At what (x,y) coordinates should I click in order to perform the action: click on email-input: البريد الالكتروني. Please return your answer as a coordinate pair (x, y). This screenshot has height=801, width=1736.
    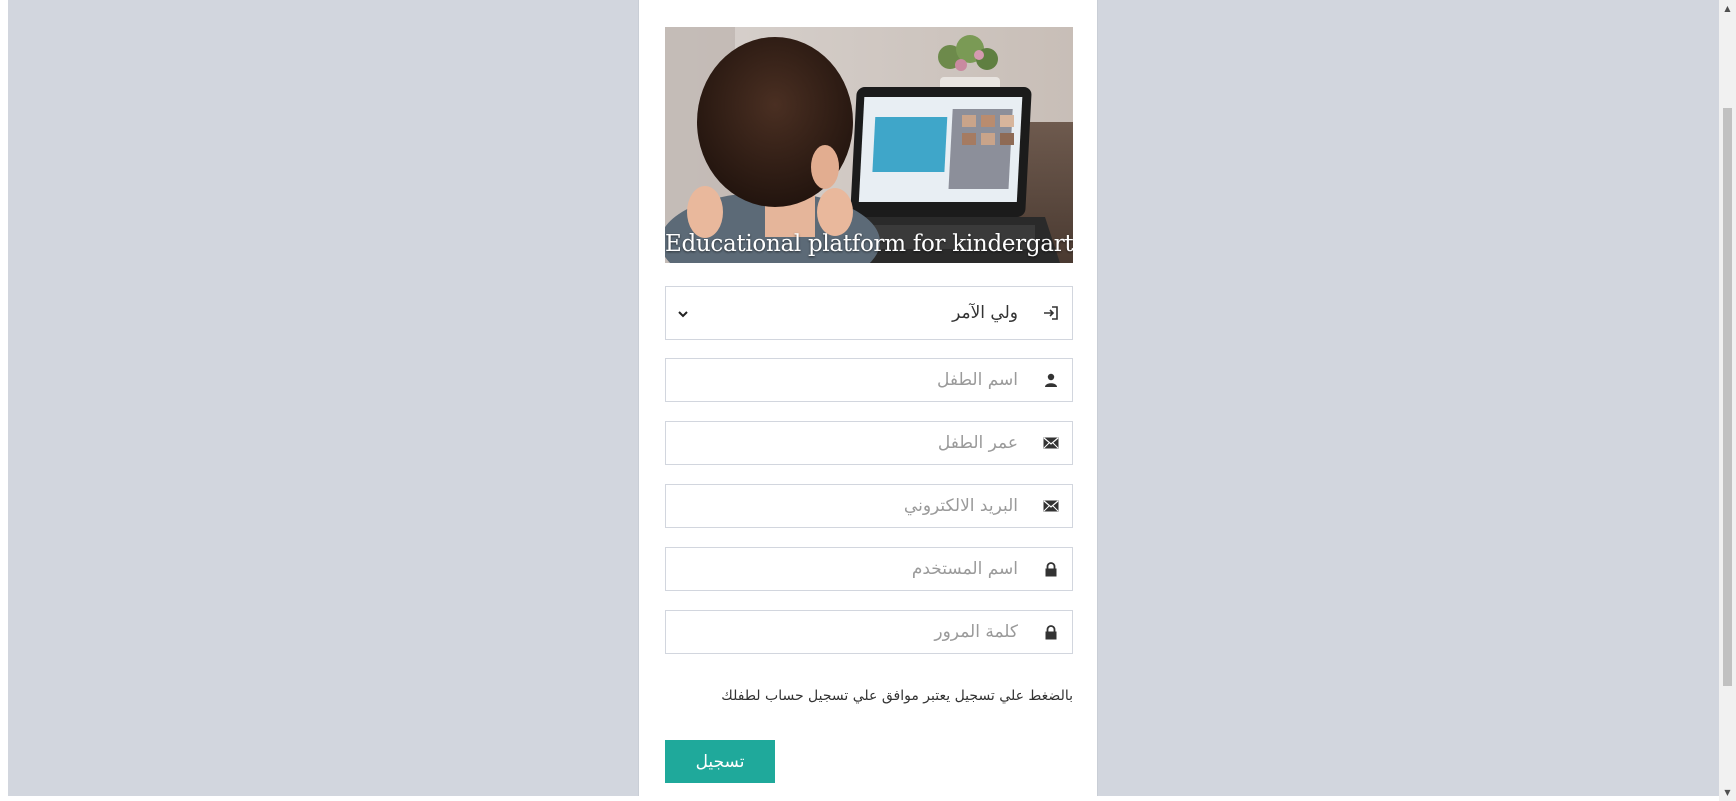
    Looking at the image, I should click on (869, 506).